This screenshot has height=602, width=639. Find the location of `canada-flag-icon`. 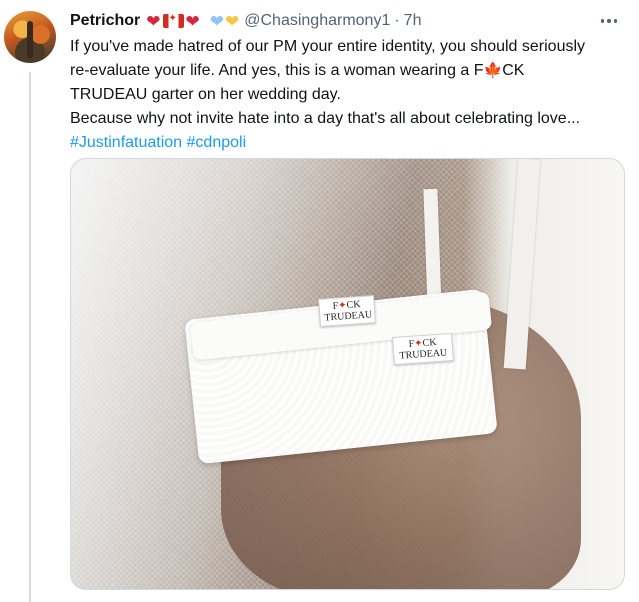

canada-flag-icon is located at coordinates (173, 20).